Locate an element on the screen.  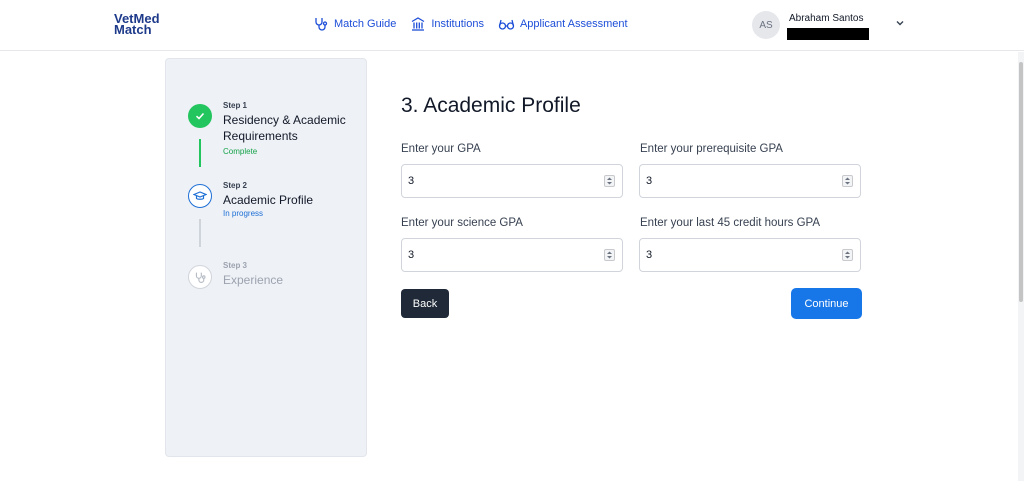
nav-label: Match Guide is located at coordinates (365, 24).